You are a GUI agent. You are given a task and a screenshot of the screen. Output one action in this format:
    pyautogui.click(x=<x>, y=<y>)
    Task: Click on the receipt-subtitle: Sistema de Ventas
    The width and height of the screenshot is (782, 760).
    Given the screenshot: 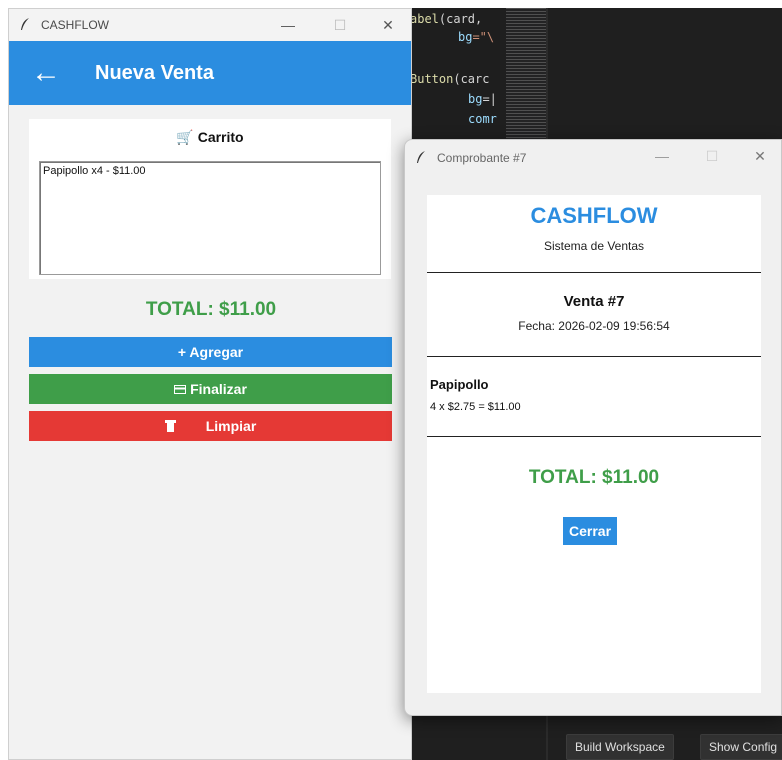 What is the action you would take?
    pyautogui.click(x=594, y=246)
    